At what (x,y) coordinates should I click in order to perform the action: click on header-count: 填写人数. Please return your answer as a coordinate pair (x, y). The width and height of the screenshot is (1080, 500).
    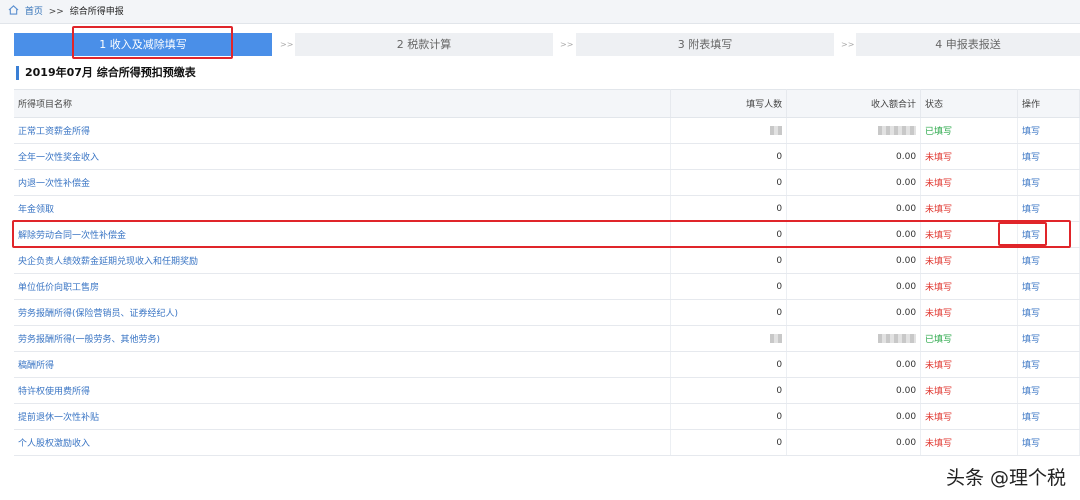
    Looking at the image, I should click on (729, 103).